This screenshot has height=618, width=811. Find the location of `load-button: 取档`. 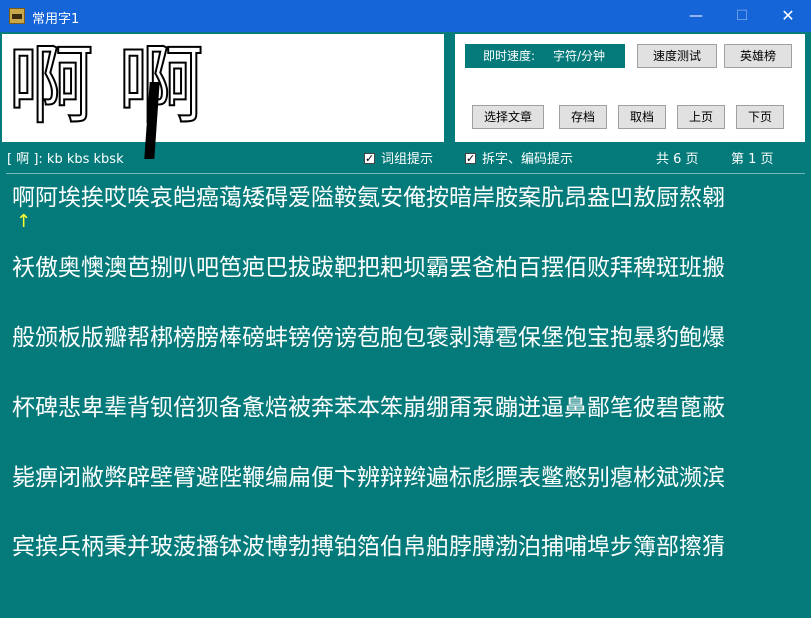

load-button: 取档 is located at coordinates (642, 117).